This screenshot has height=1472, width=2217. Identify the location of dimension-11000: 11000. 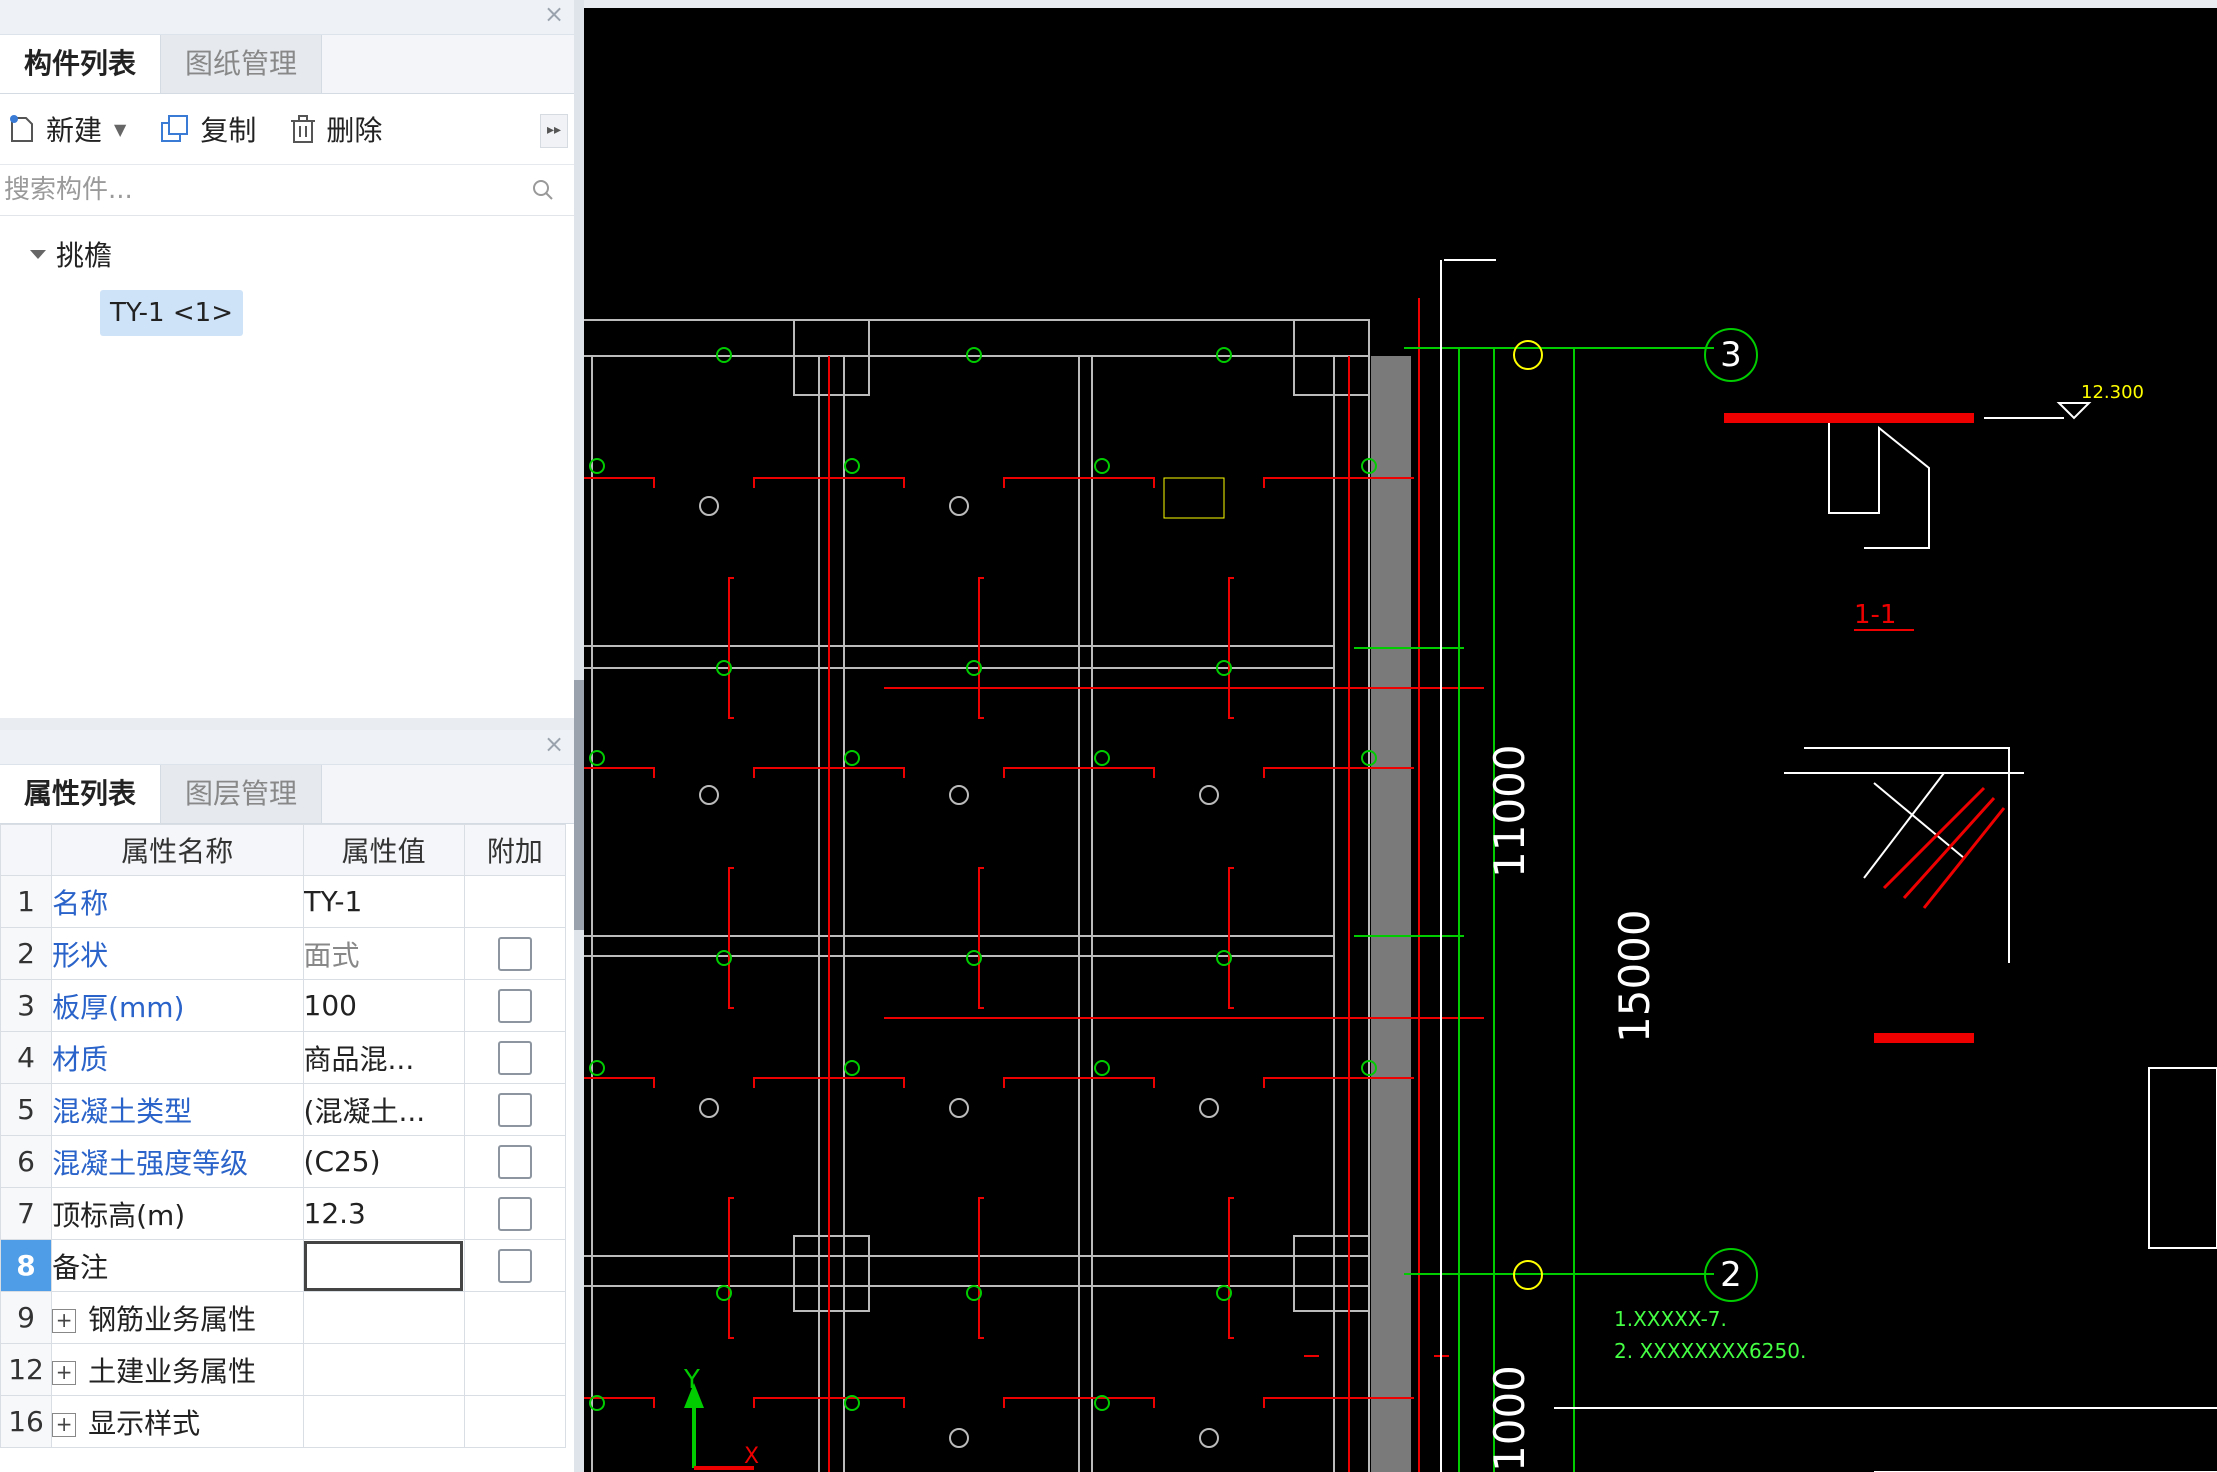
(1509, 811).